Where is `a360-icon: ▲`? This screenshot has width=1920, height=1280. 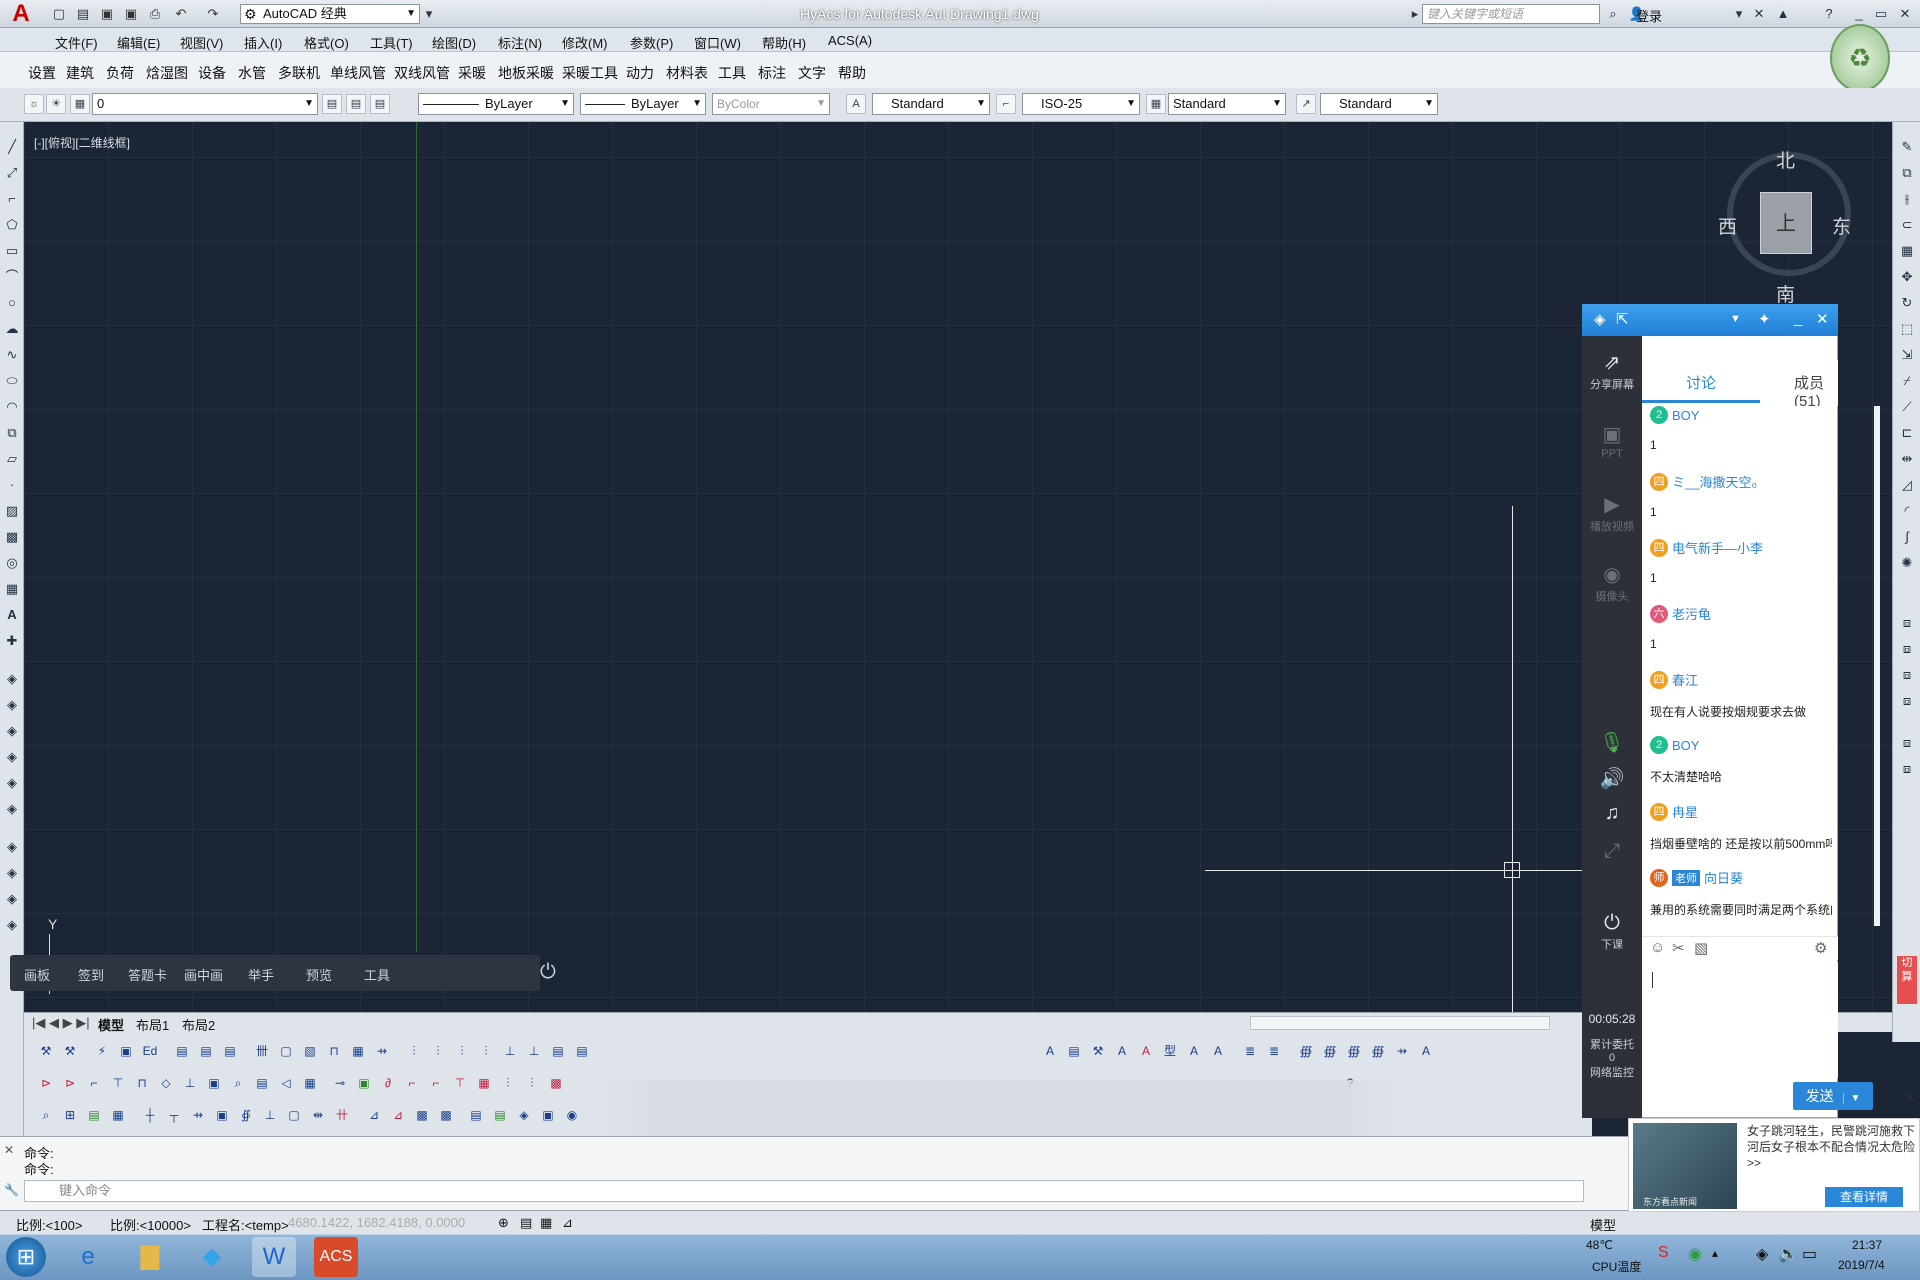 a360-icon: ▲ is located at coordinates (1783, 14).